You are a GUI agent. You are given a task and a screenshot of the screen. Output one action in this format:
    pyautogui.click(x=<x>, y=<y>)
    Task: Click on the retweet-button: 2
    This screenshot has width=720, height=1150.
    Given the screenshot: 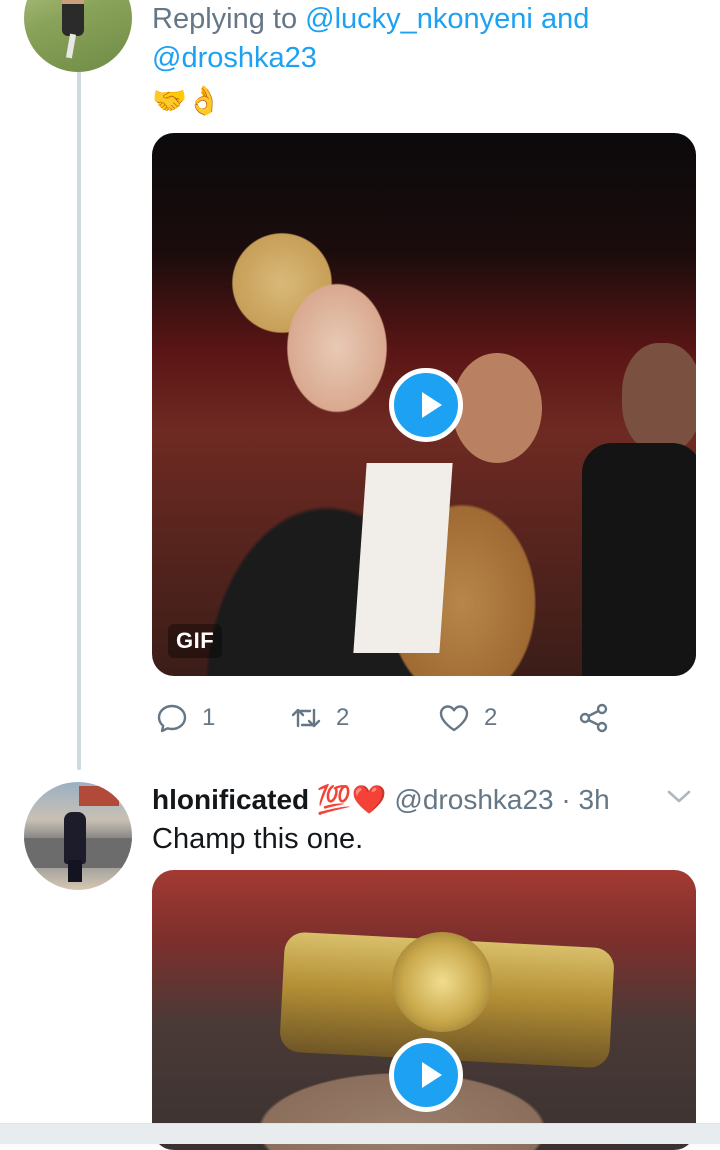 What is the action you would take?
    pyautogui.click(x=319, y=718)
    